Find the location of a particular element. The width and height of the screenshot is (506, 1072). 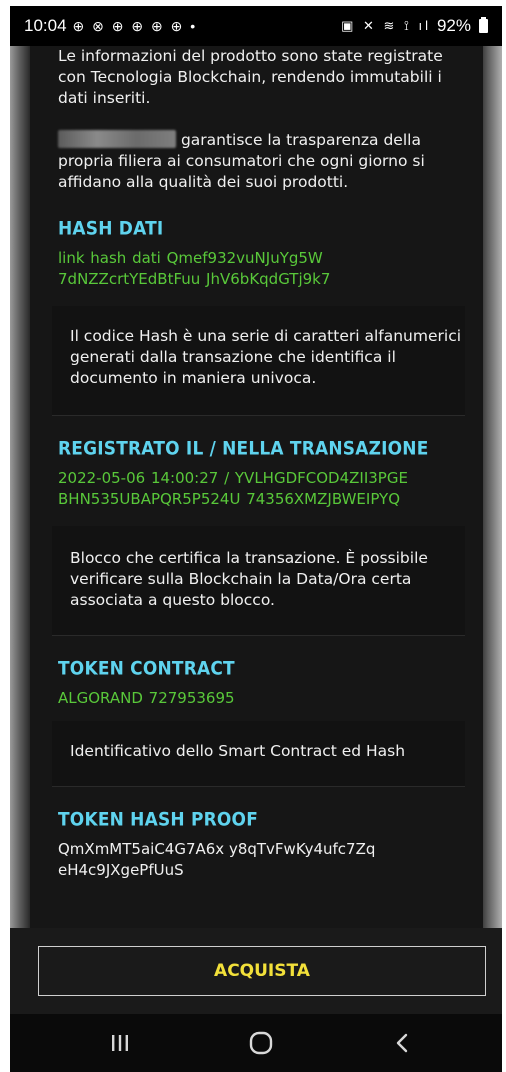

acquista-button: ACQUISTA is located at coordinates (262, 971).